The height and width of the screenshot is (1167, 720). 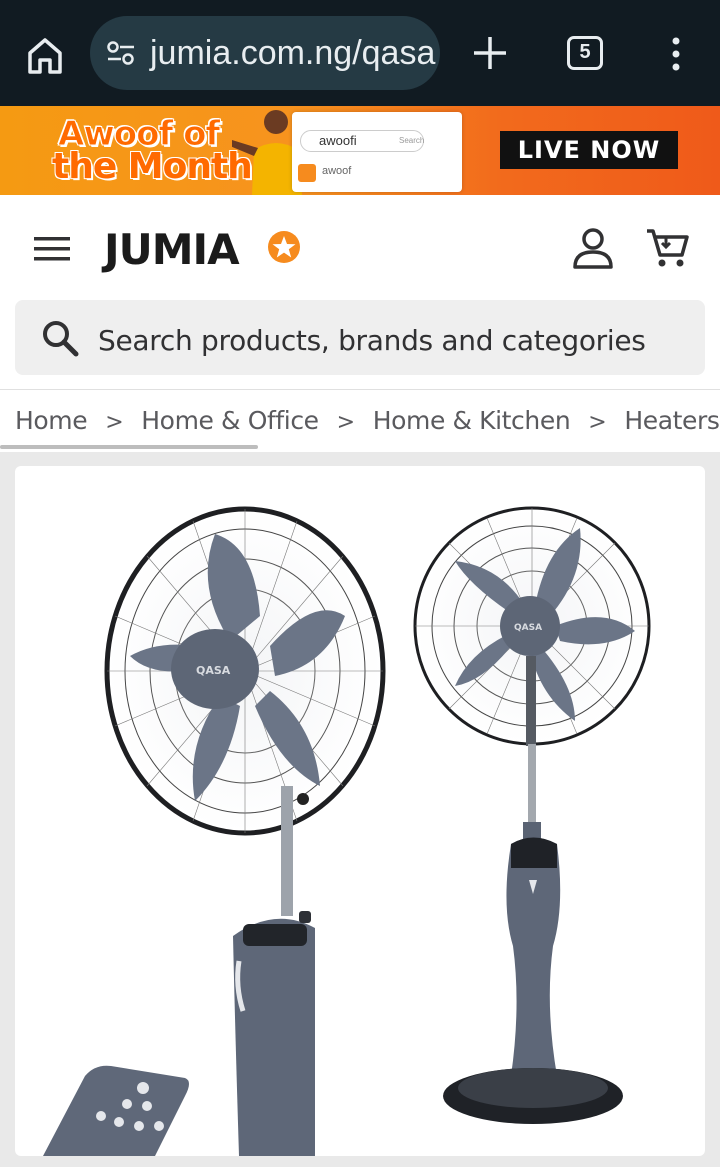 What do you see at coordinates (372, 340) in the screenshot?
I see `search-input: Search products, brands and categories` at bounding box center [372, 340].